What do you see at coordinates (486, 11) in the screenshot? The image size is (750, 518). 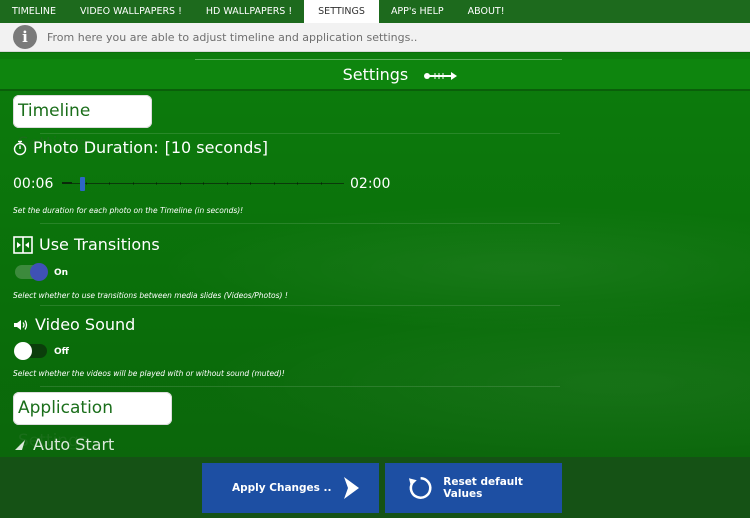 I see `tab-about: ABOUT!` at bounding box center [486, 11].